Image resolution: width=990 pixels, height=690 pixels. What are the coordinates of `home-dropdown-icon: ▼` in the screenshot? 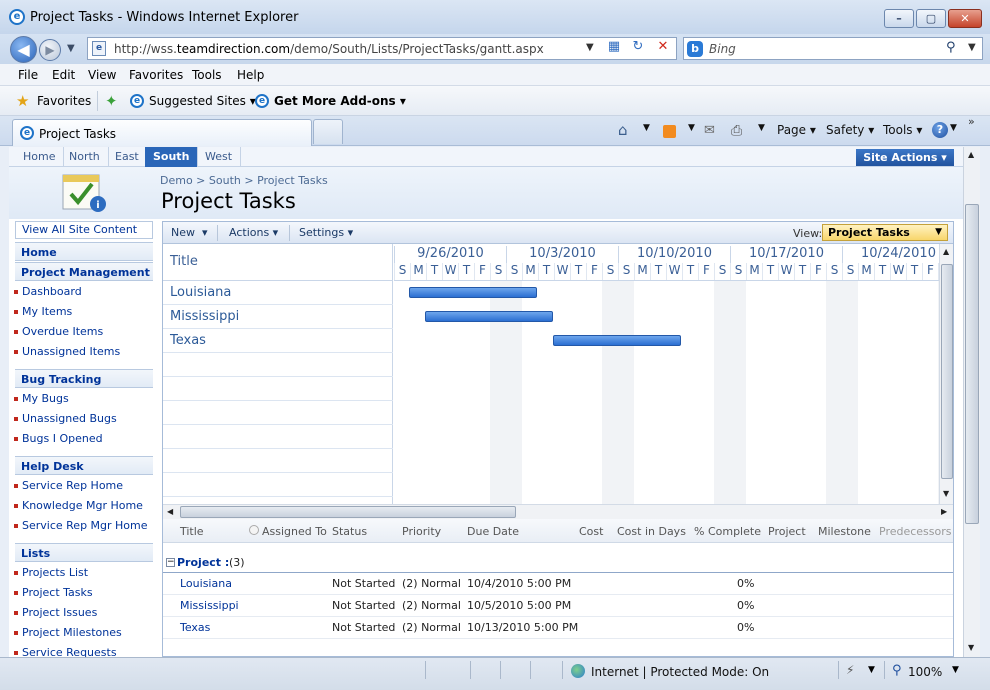 It's located at (646, 128).